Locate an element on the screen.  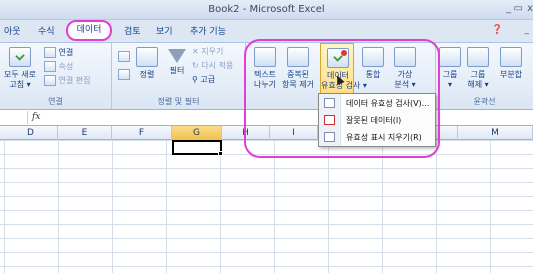
column-header-e: E is located at coordinates (85, 133).